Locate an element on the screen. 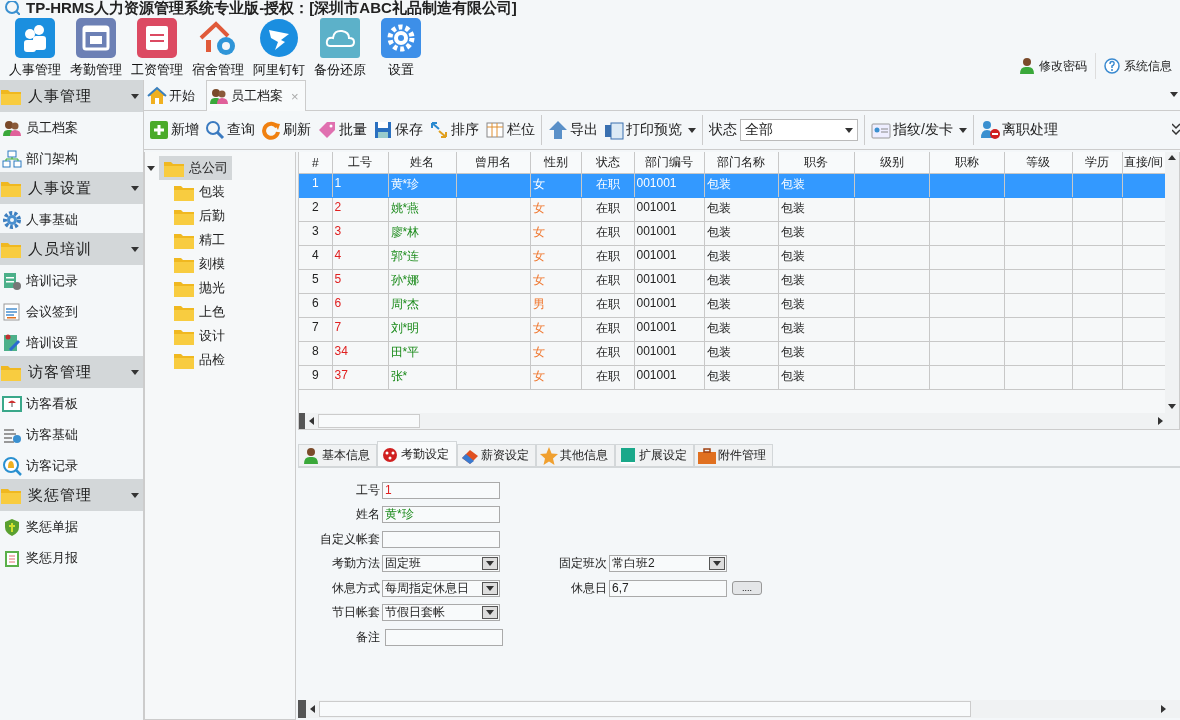  table-cell: 2 is located at coordinates (315, 209).